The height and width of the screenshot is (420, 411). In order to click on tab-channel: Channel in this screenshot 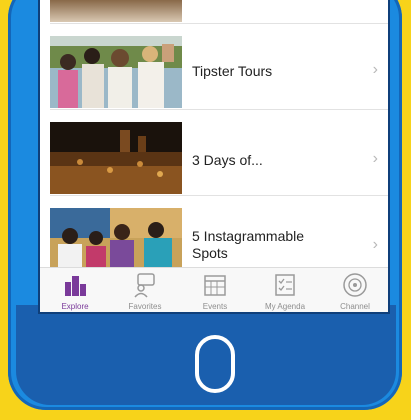, I will do `click(354, 290)`.